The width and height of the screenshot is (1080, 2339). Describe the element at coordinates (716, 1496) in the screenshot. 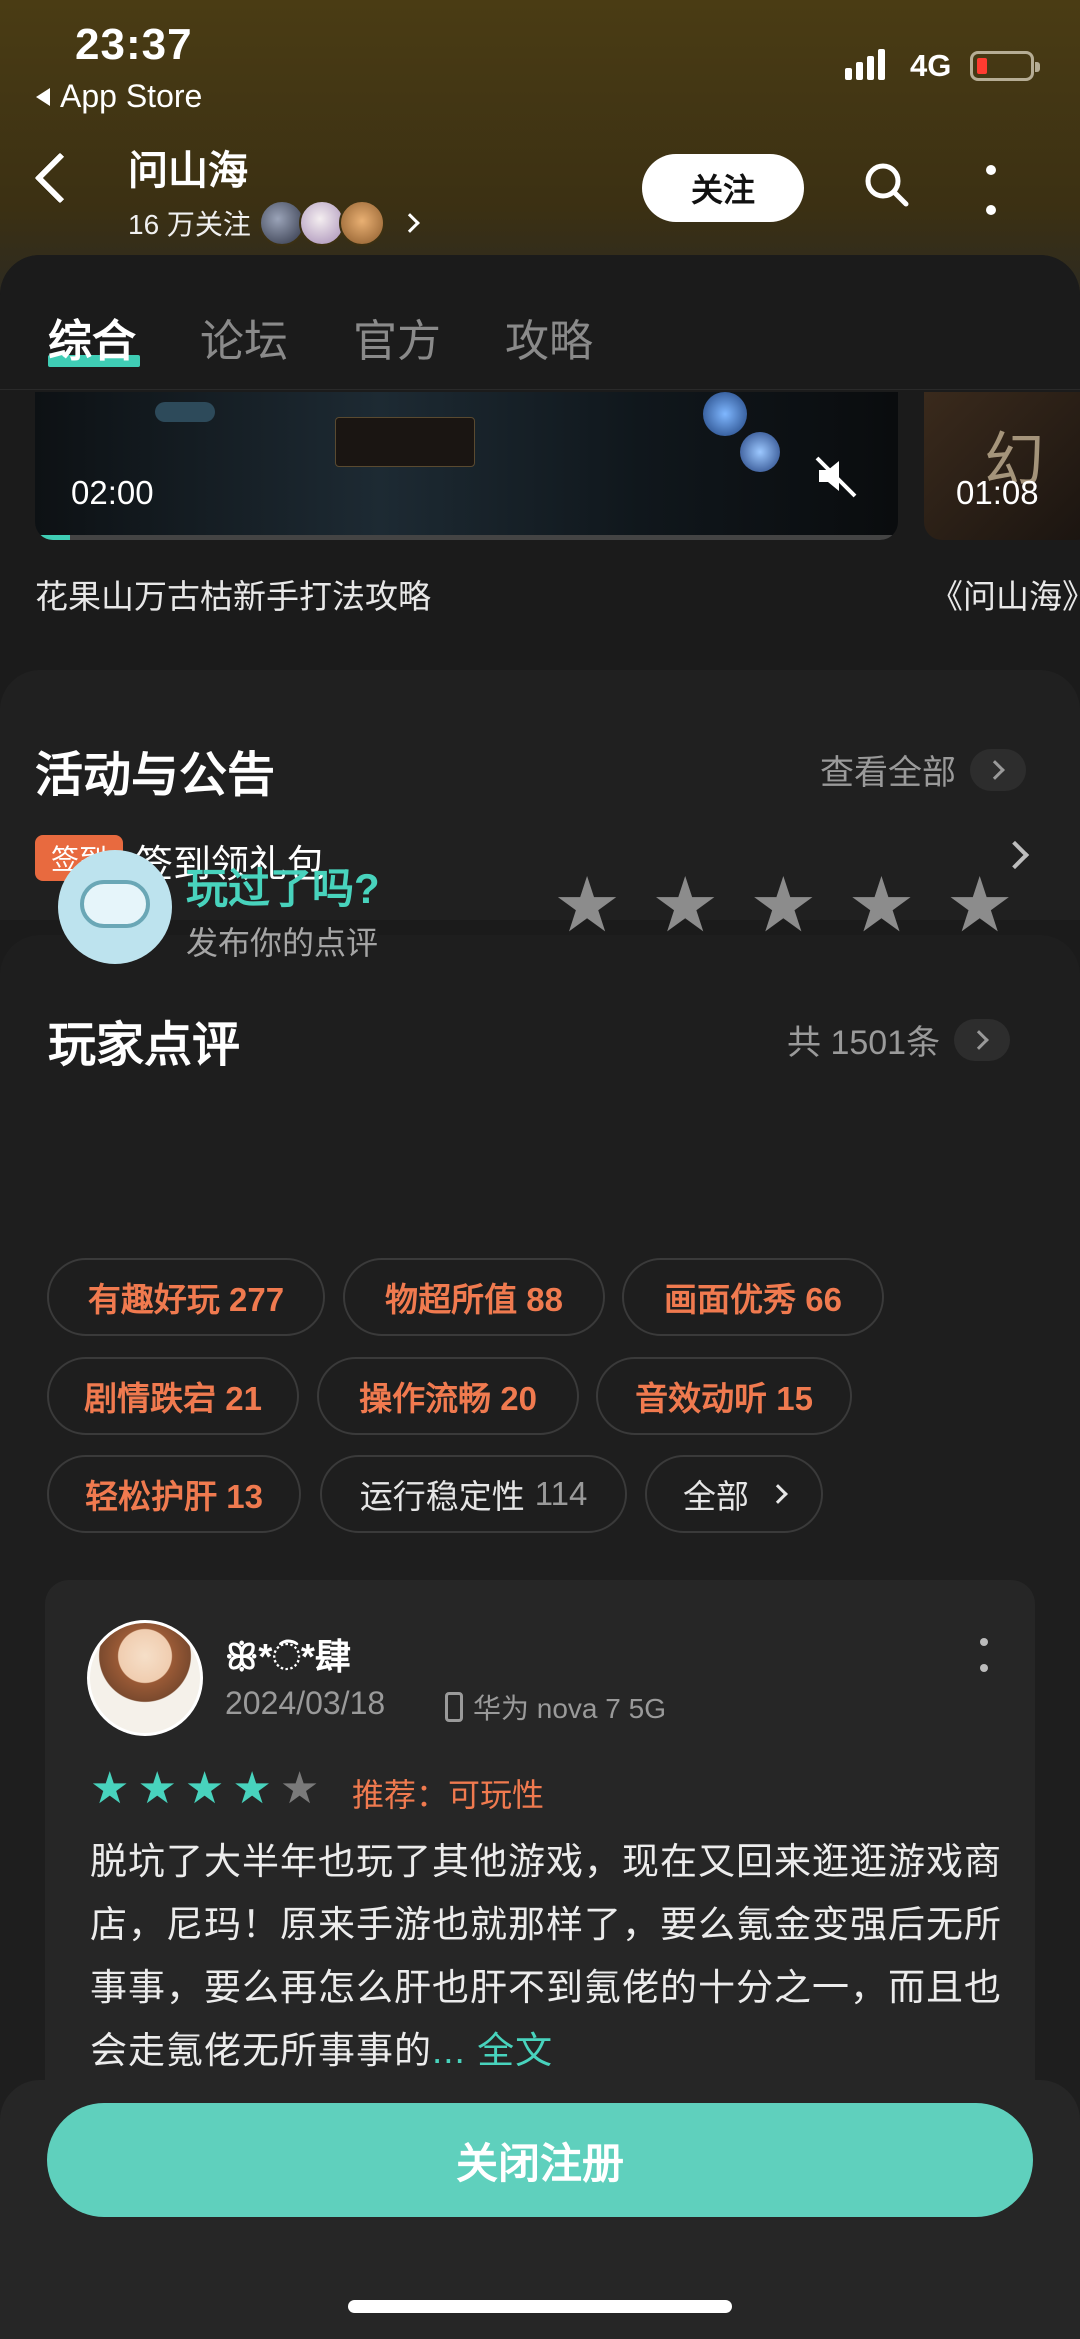

I see `tag-all-label: 全部` at that location.